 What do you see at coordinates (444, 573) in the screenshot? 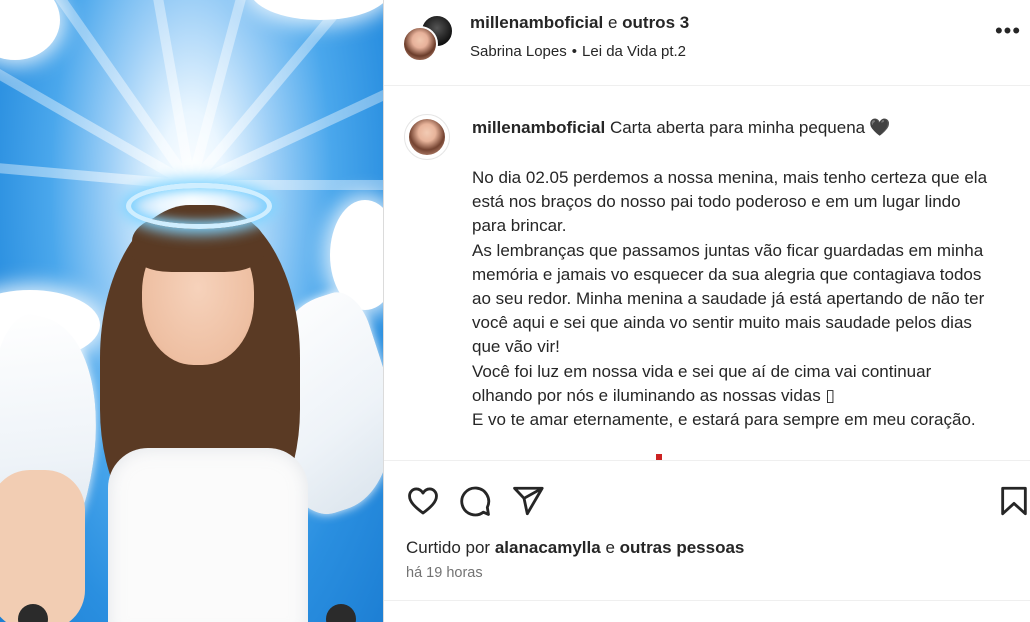
I see `post-timestamp: há 19 horas` at bounding box center [444, 573].